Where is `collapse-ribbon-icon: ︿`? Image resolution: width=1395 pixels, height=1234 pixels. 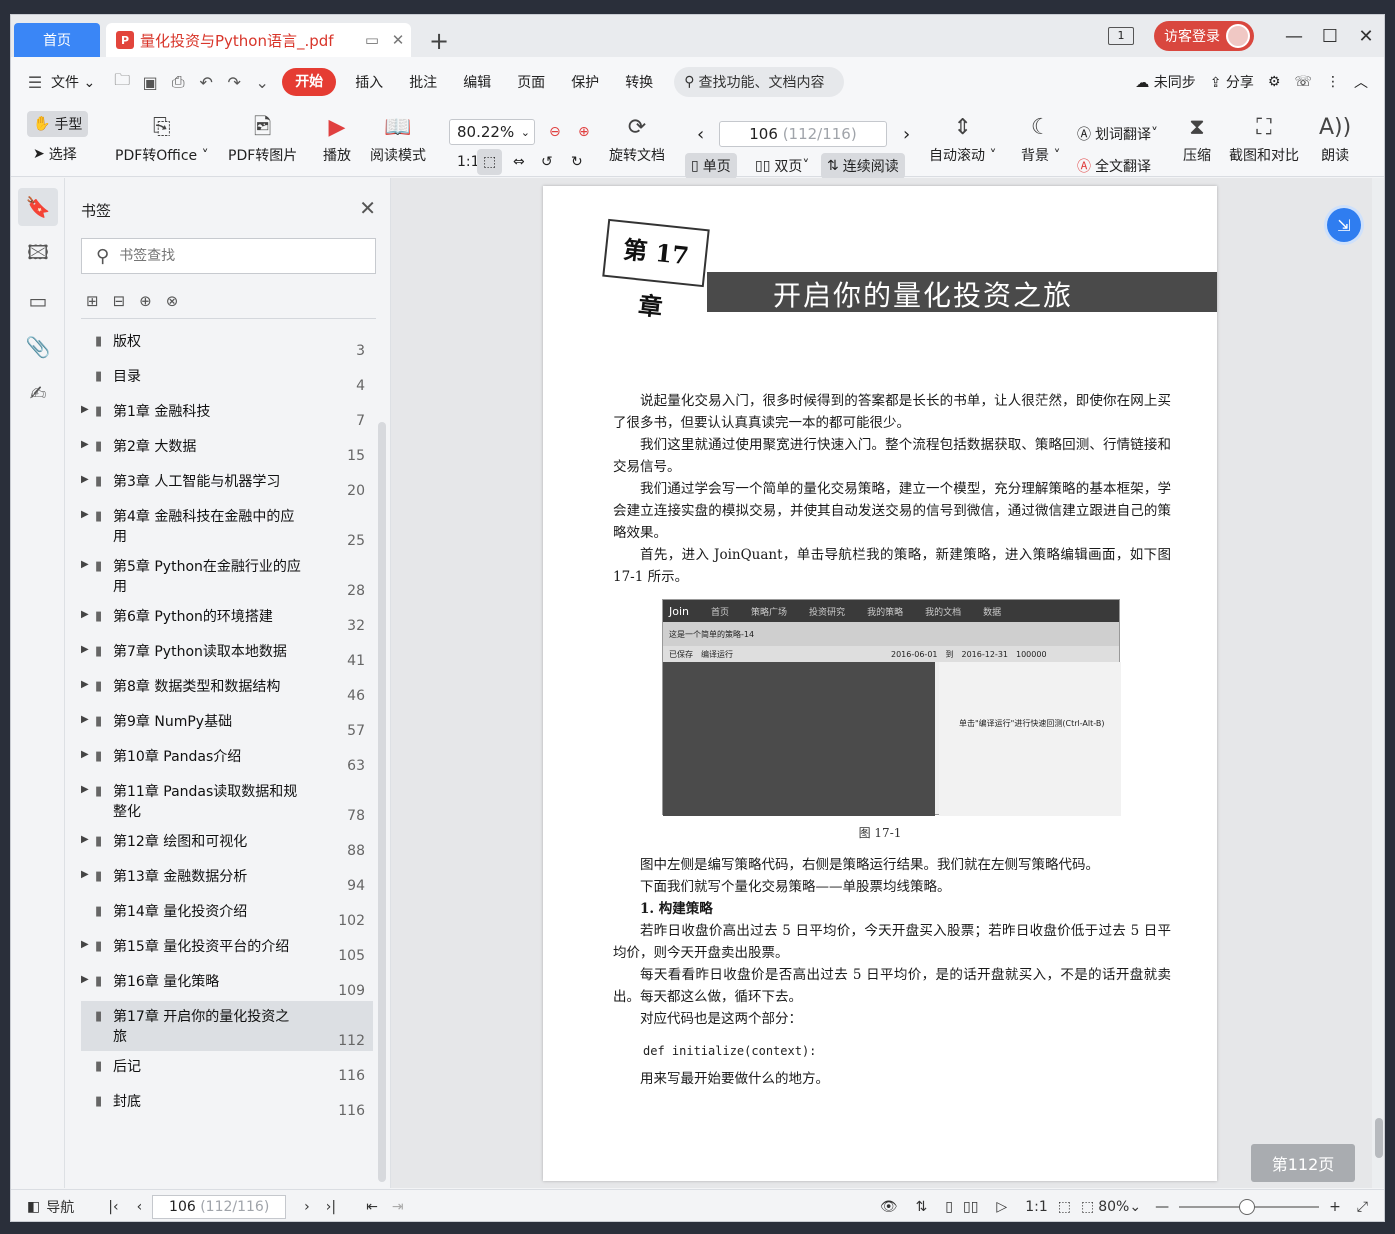 collapse-ribbon-icon: ︿ is located at coordinates (1361, 82).